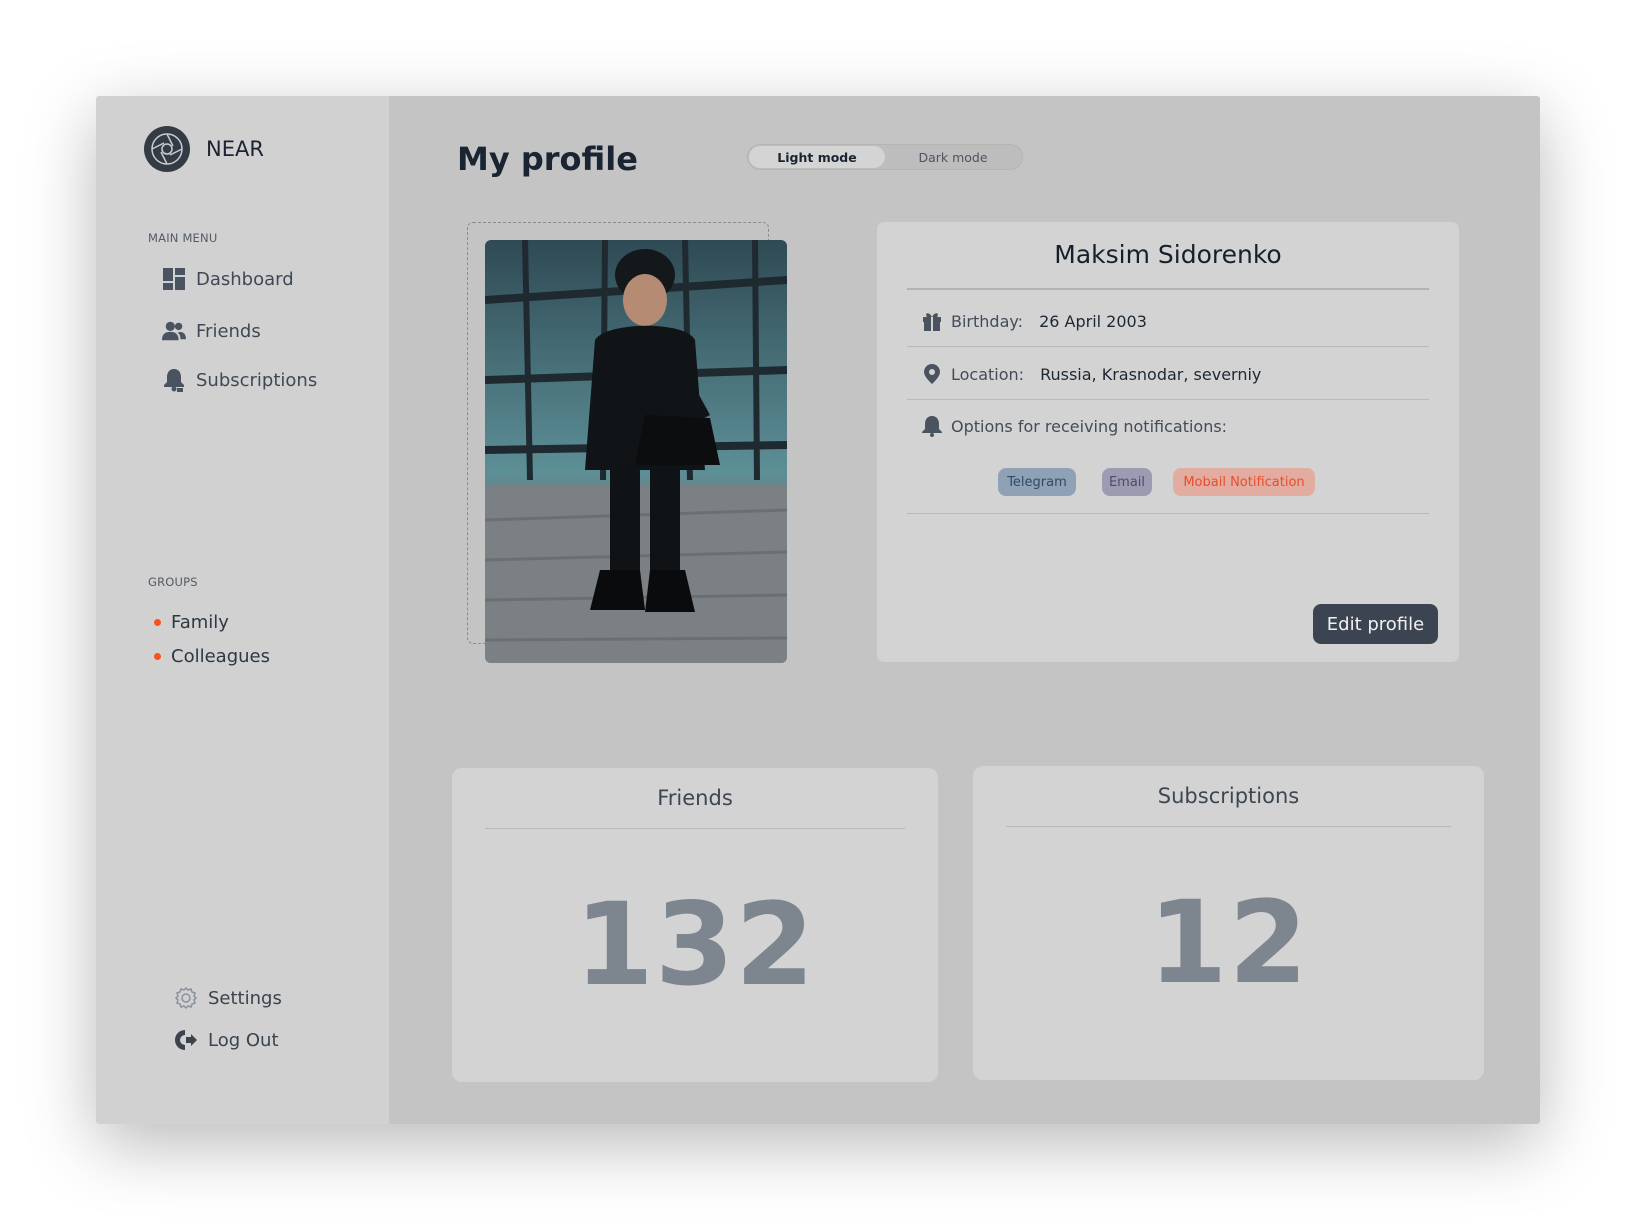 The width and height of the screenshot is (1640, 1224). What do you see at coordinates (1375, 624) in the screenshot?
I see `edit-profile-button: Edit profile` at bounding box center [1375, 624].